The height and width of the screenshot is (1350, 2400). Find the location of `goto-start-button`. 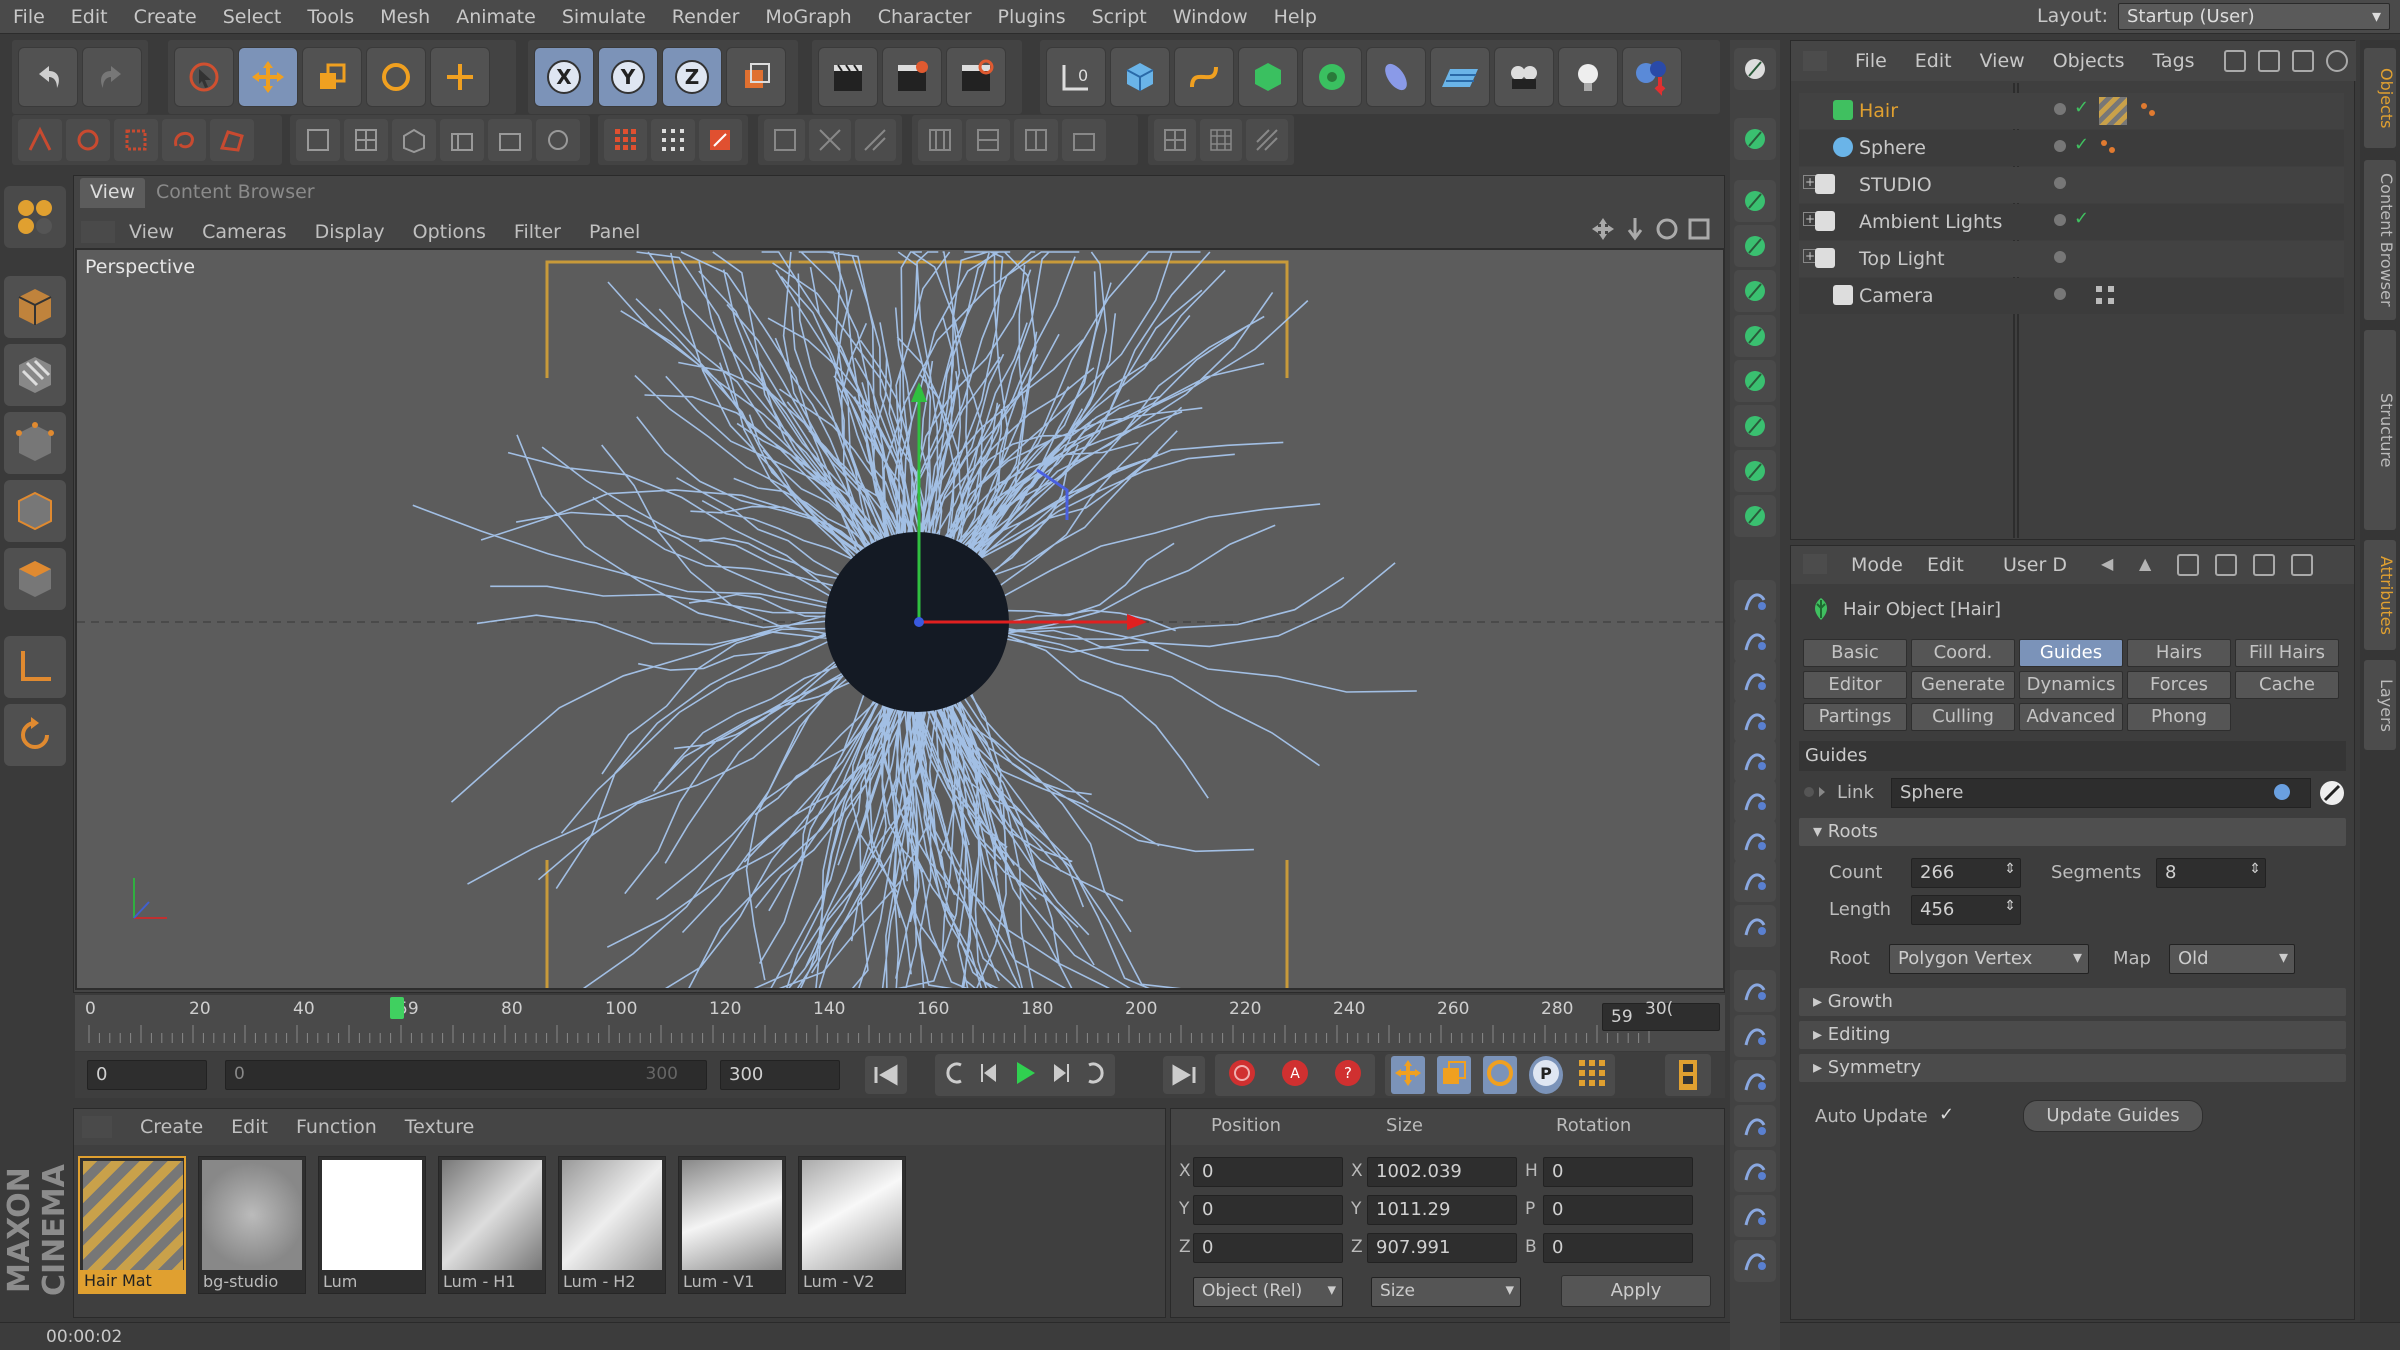

goto-start-button is located at coordinates (886, 1075).